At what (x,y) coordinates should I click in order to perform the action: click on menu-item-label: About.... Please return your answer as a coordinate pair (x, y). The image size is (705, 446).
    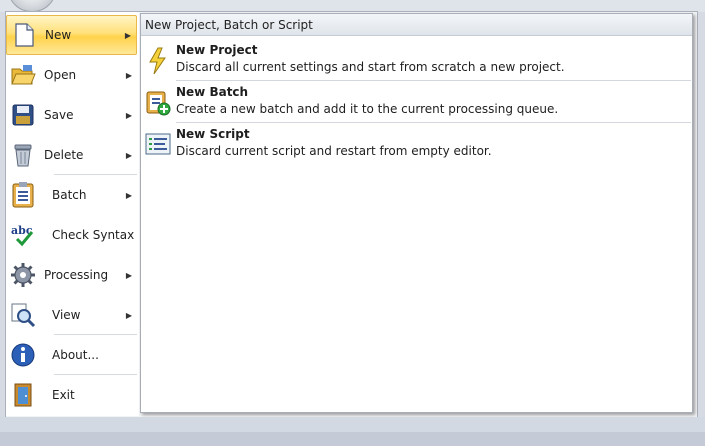
    Looking at the image, I should click on (75, 355).